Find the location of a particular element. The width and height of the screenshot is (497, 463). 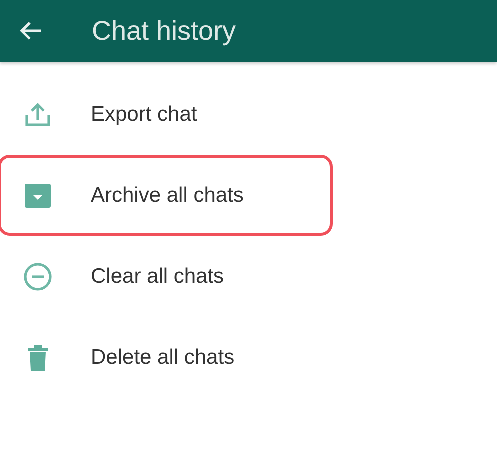

menu-item: Delete all chats is located at coordinates (166, 357).